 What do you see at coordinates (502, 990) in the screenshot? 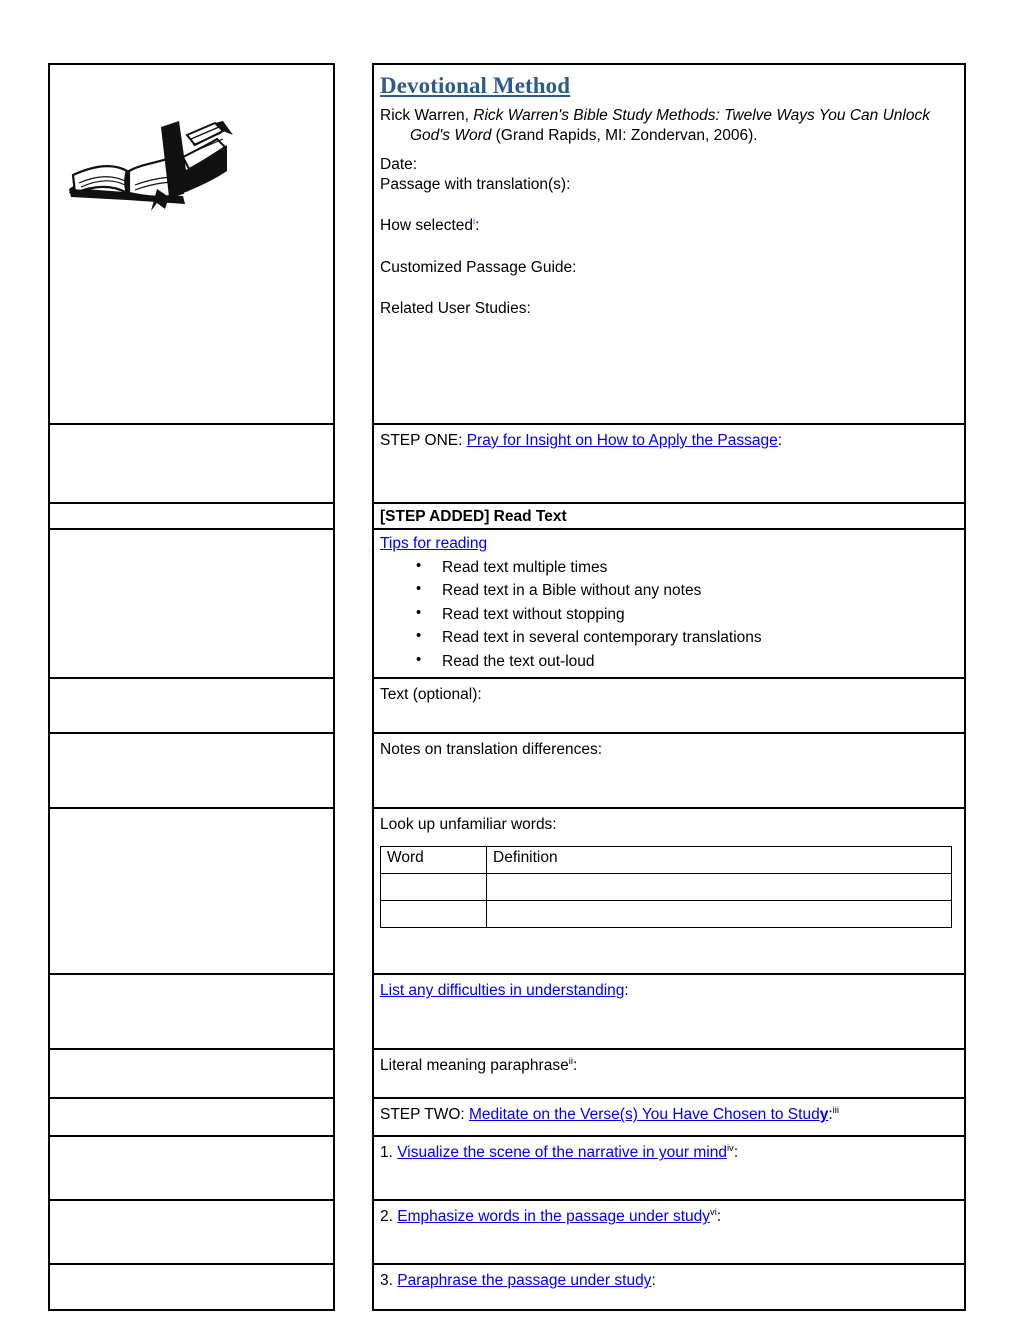
I see `list-difficulties-link: List any difficulties in understanding` at bounding box center [502, 990].